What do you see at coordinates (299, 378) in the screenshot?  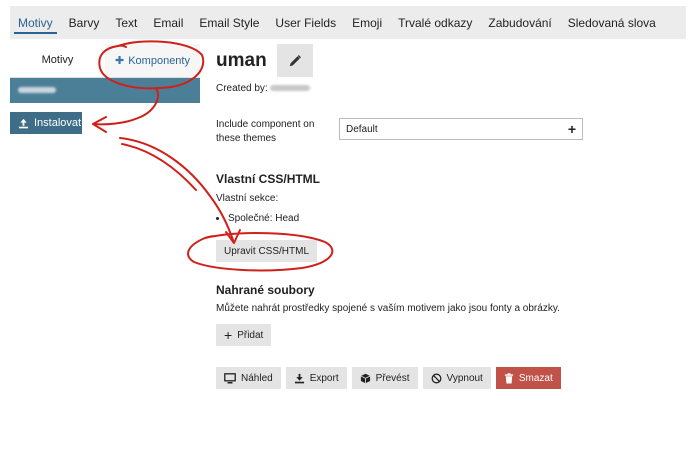 I see `download-icon` at bounding box center [299, 378].